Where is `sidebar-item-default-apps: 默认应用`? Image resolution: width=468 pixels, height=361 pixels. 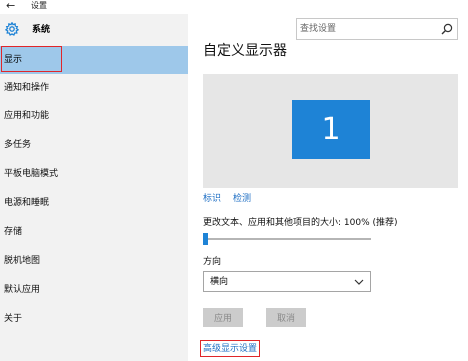 sidebar-item-default-apps: 默认应用 is located at coordinates (94, 290).